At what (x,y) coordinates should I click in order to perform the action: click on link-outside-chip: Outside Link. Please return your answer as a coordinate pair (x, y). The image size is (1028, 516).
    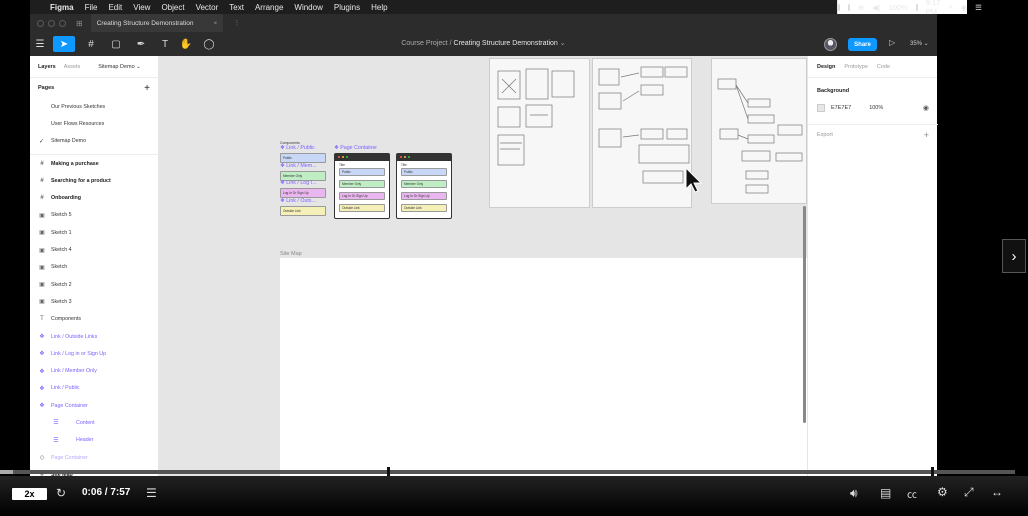
    Looking at the image, I should click on (303, 211).